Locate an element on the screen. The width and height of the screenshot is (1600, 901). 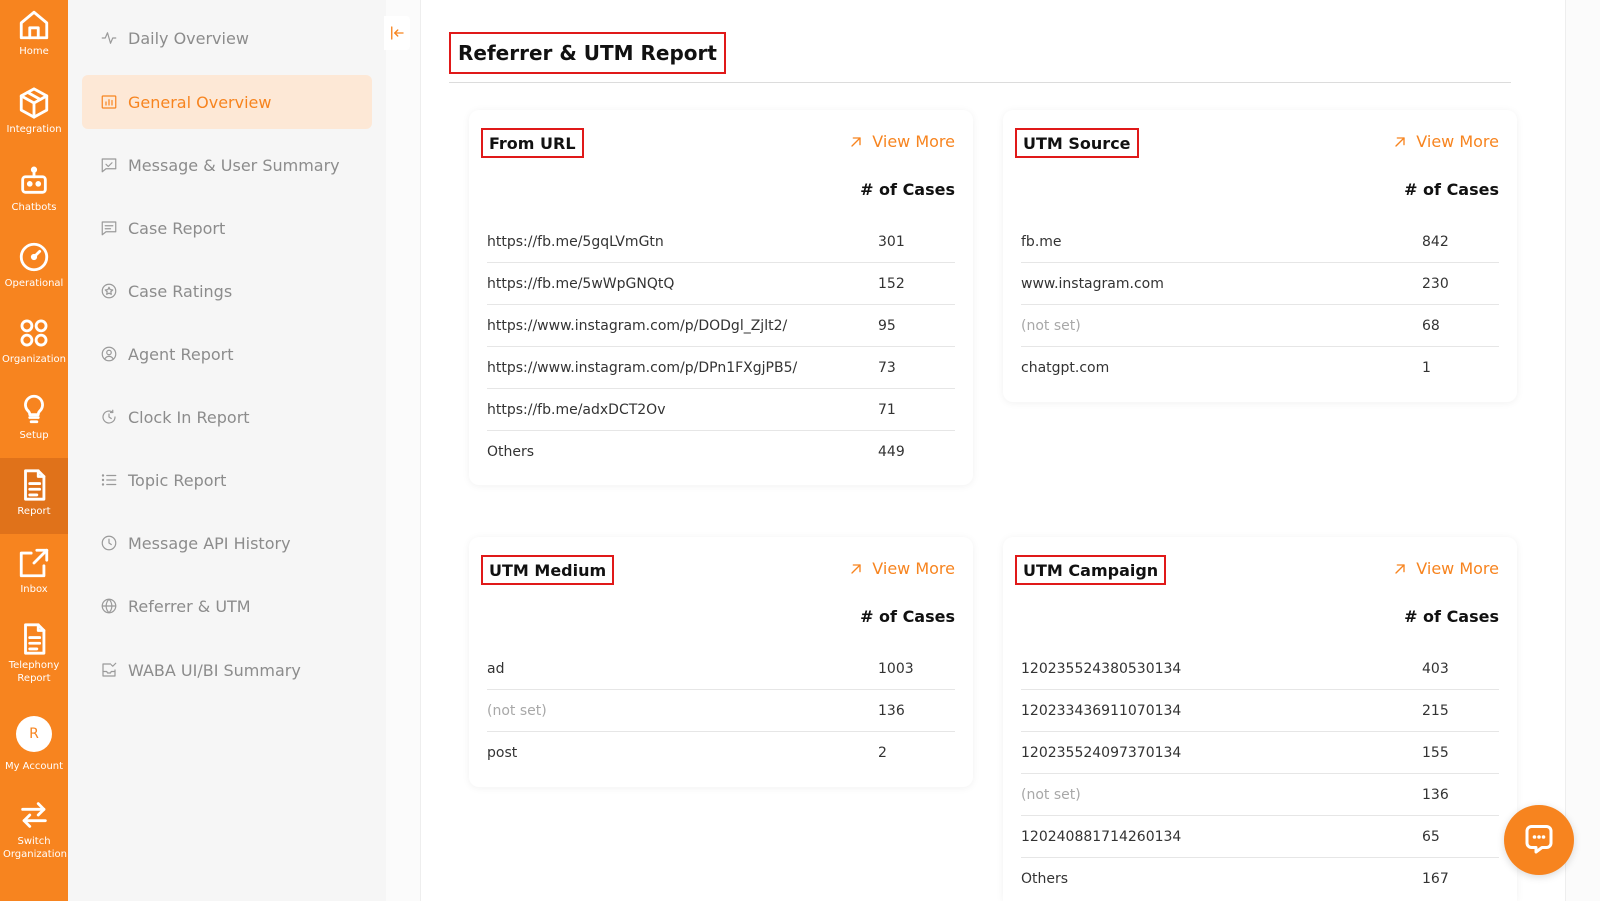
row-value: 71 is located at coordinates (887, 409).